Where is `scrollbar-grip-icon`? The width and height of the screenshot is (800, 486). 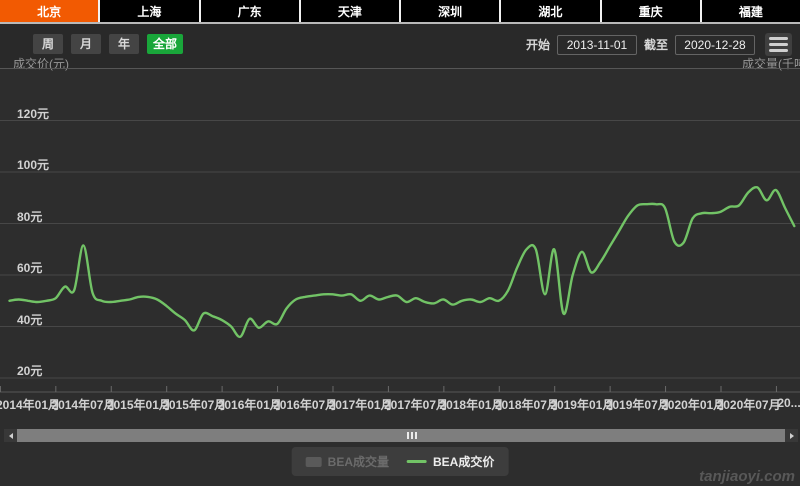
scrollbar-grip-icon is located at coordinates (412, 435).